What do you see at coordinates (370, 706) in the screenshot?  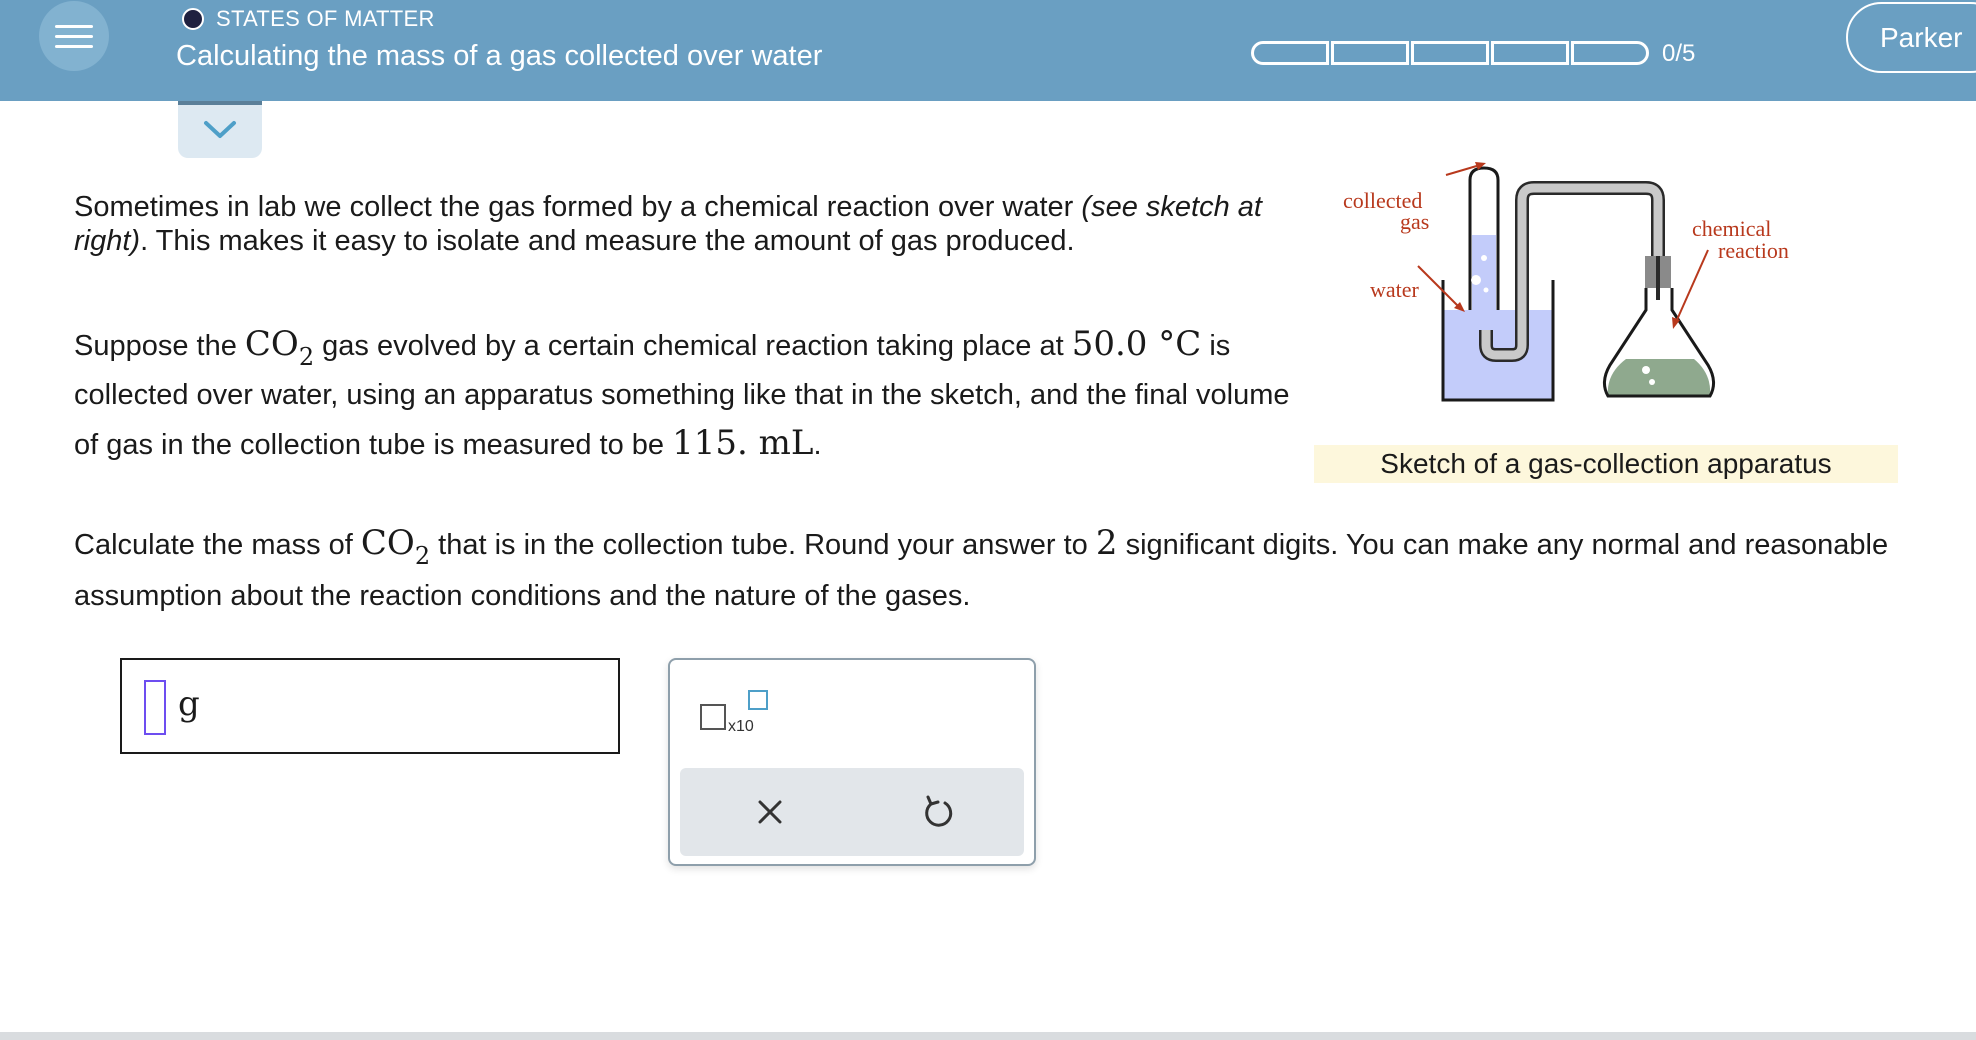 I see `answer-field: g` at bounding box center [370, 706].